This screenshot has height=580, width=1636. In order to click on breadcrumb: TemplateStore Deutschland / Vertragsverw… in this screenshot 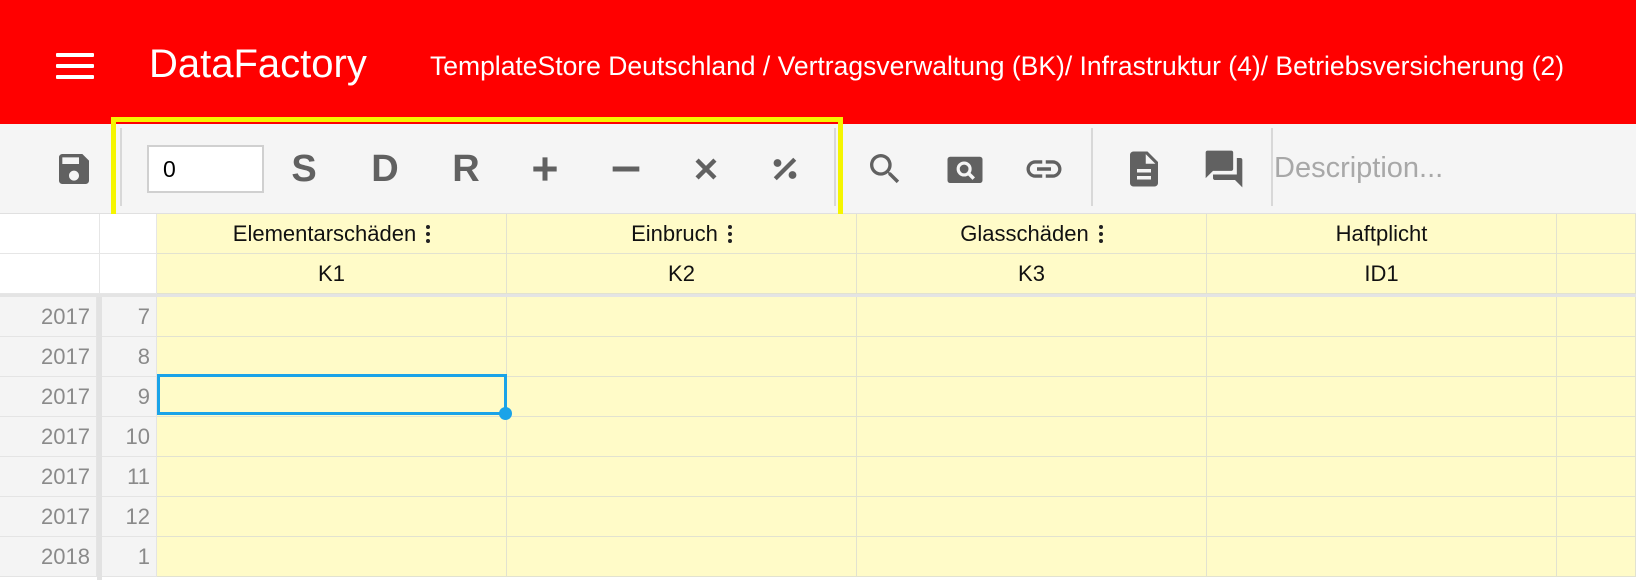, I will do `click(997, 66)`.